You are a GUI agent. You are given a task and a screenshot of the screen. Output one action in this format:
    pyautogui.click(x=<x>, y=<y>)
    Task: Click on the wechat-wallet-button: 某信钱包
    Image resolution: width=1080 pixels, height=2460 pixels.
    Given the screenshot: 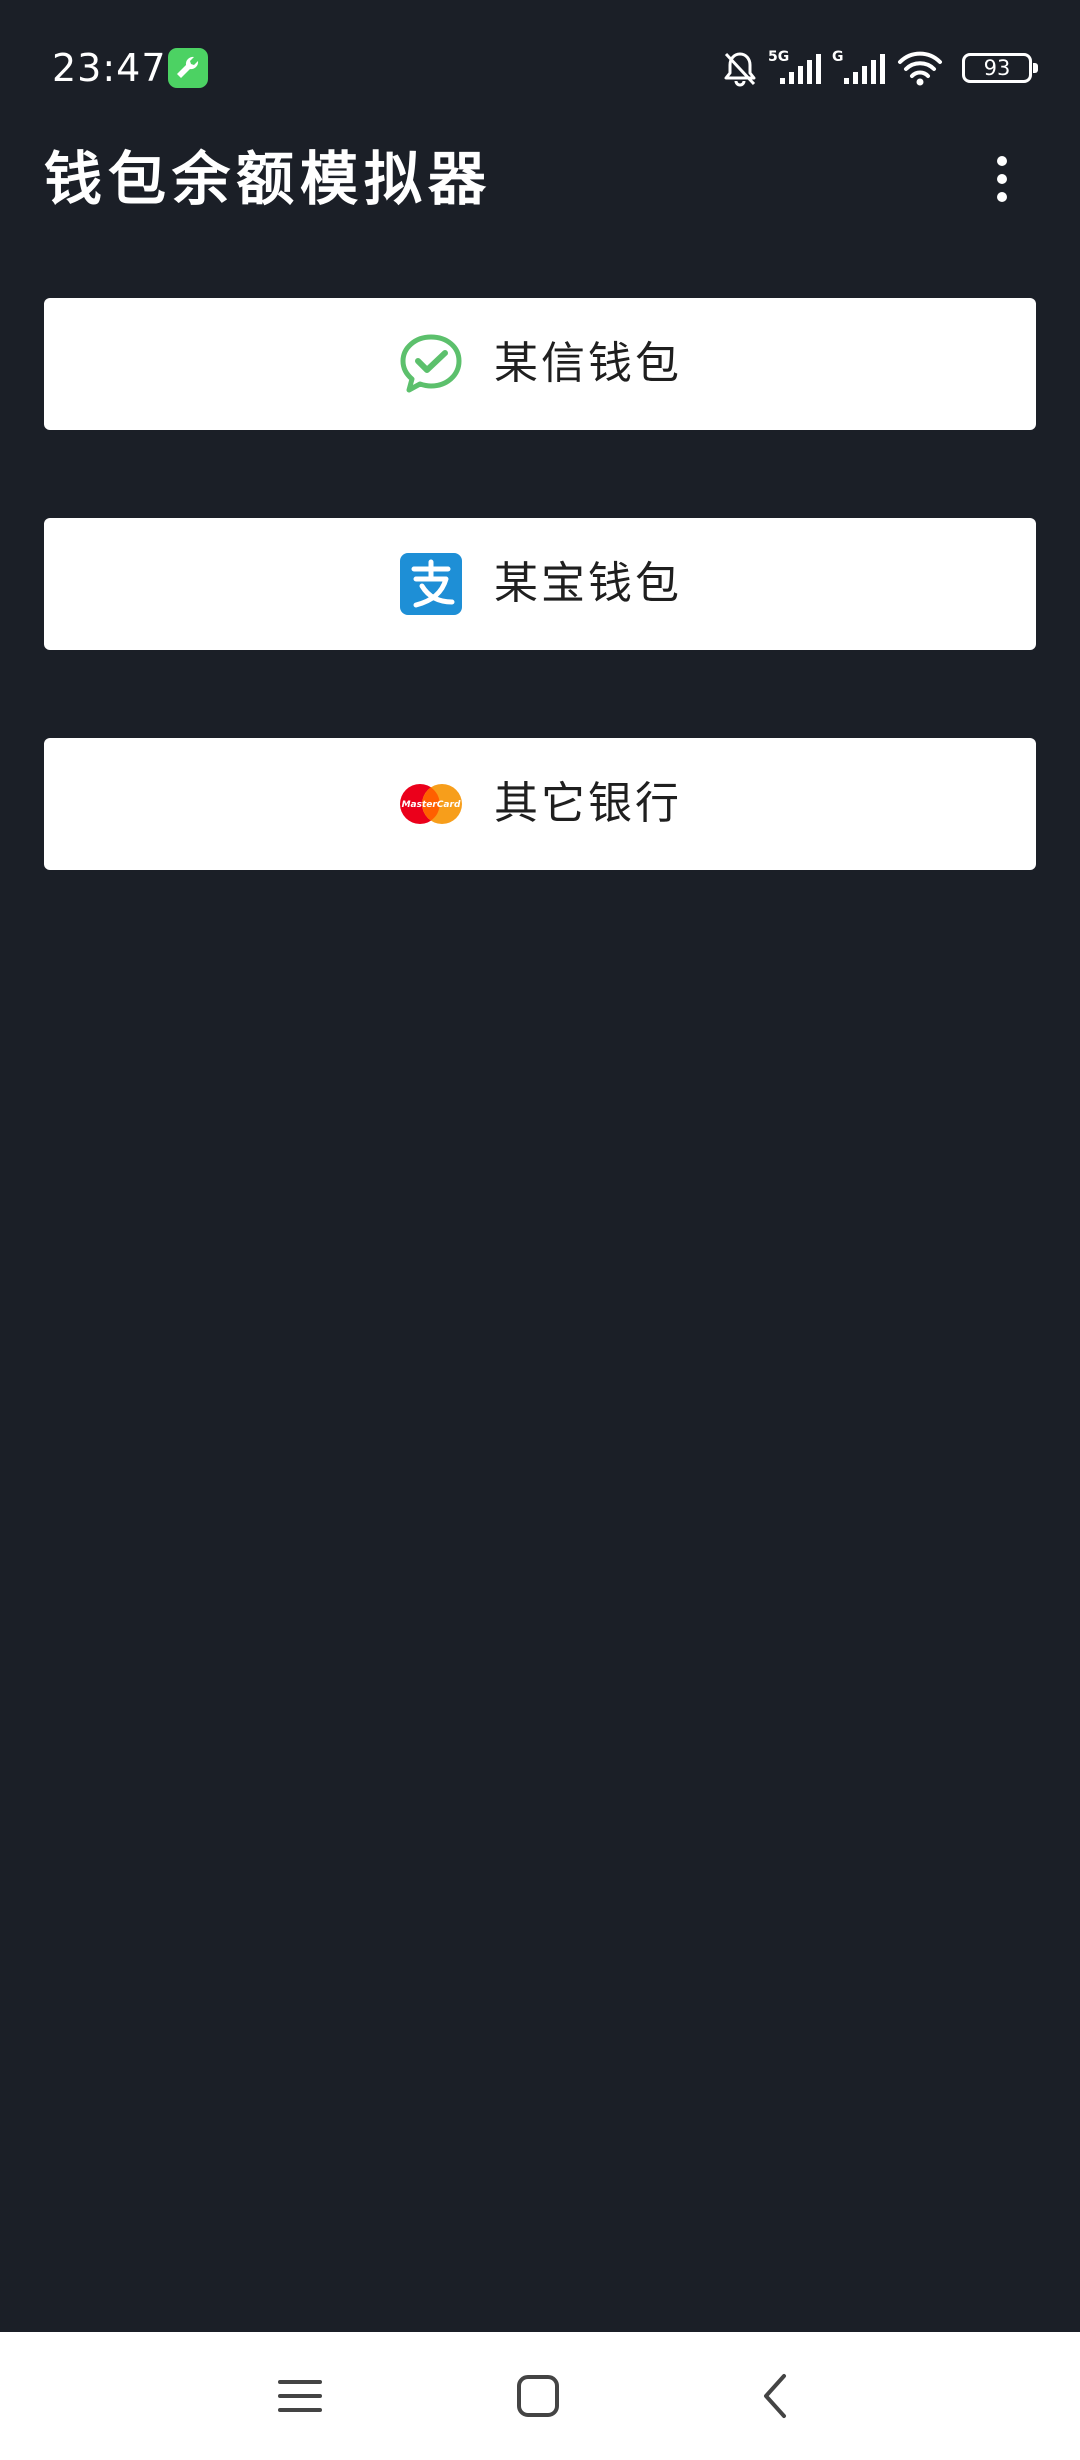 What is the action you would take?
    pyautogui.click(x=540, y=364)
    